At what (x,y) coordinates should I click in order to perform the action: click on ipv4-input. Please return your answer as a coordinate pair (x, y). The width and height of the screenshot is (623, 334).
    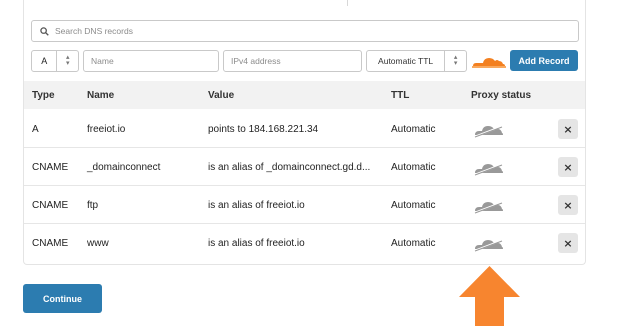
    Looking at the image, I should click on (296, 61).